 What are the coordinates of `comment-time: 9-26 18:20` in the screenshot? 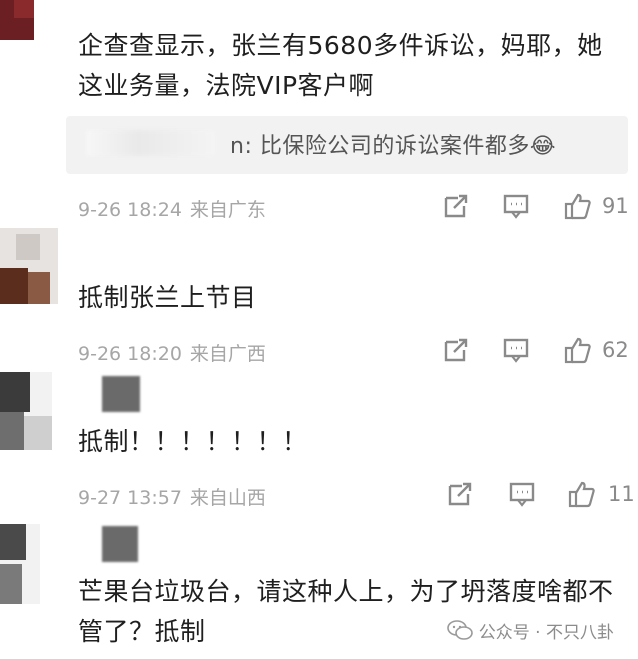 It's located at (130, 354).